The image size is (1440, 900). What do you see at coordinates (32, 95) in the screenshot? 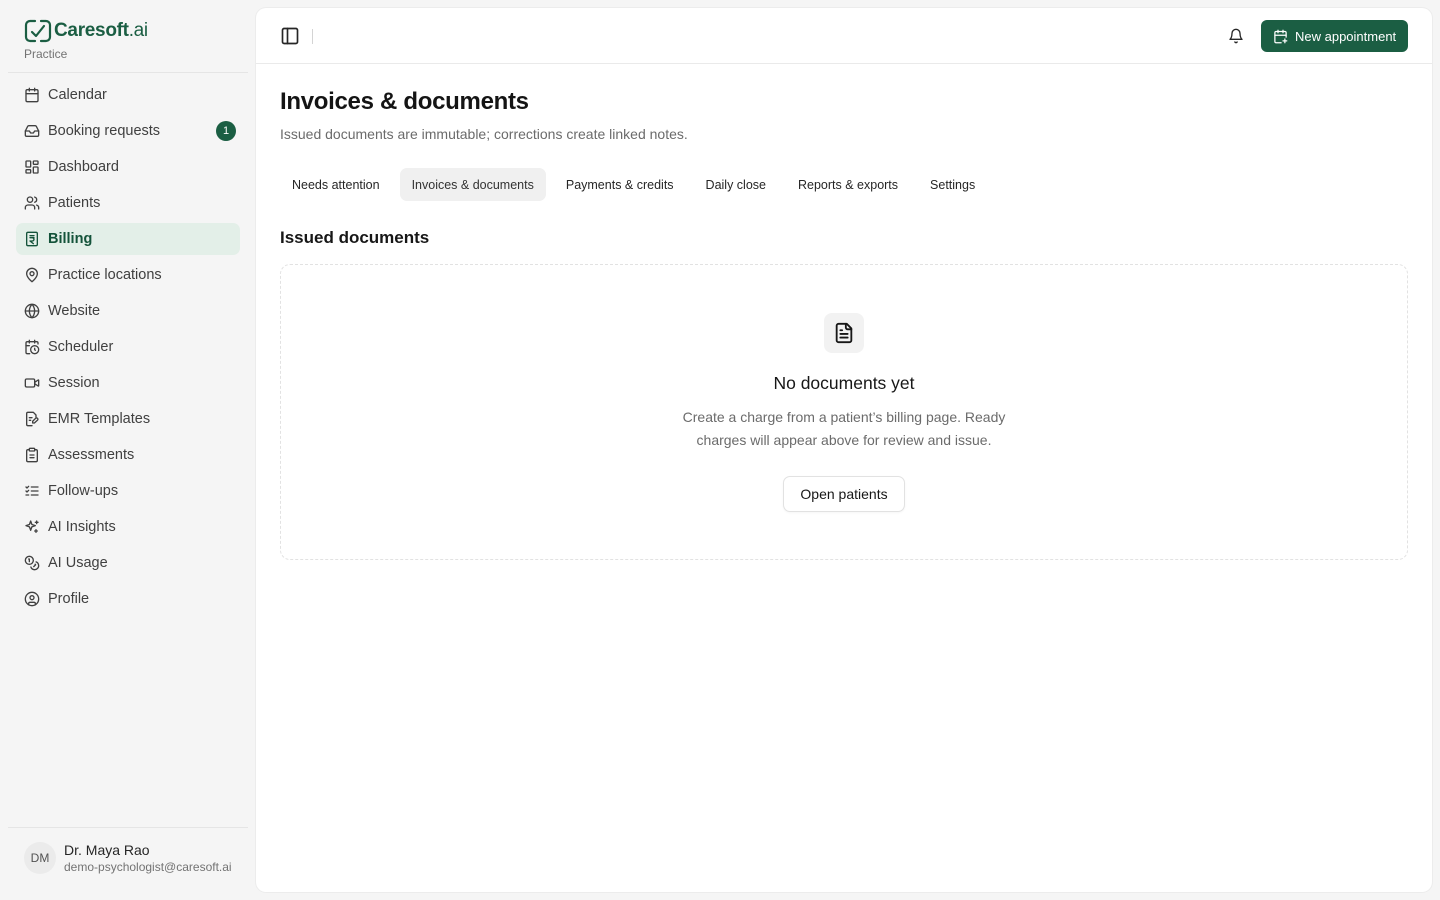
I see `calendar-icon` at bounding box center [32, 95].